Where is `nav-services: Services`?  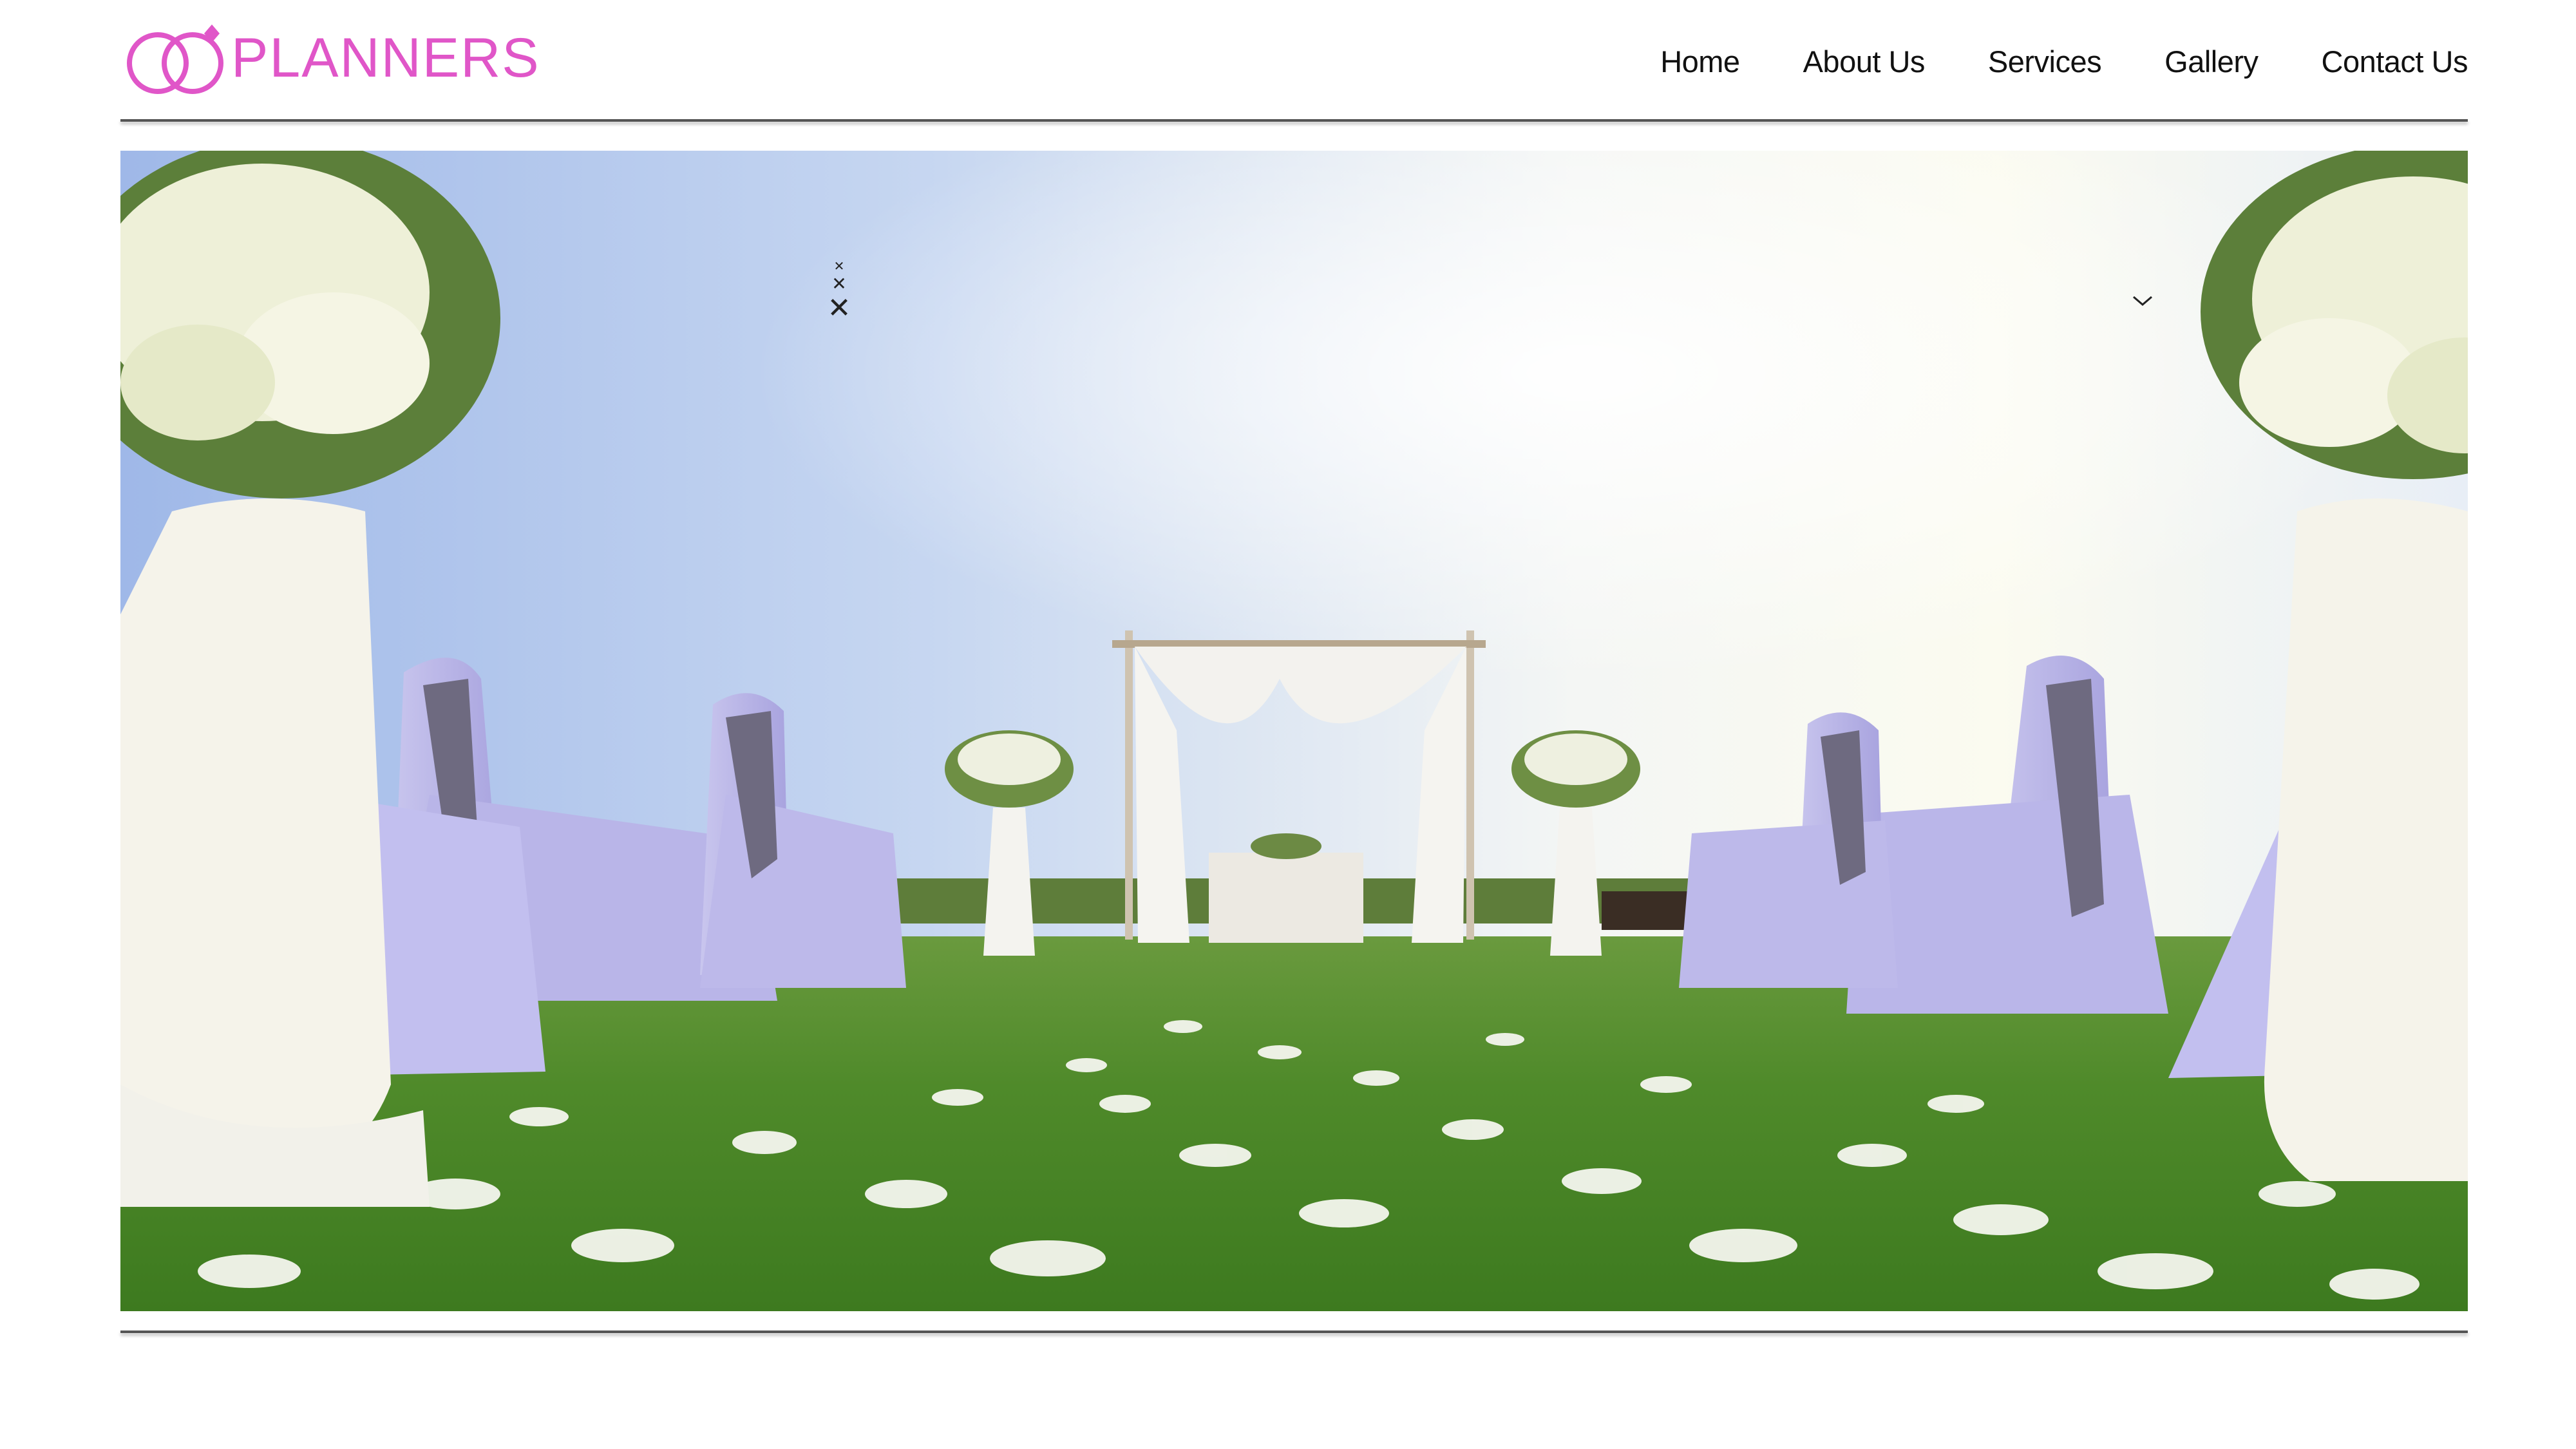
nav-services: Services is located at coordinates (2045, 62).